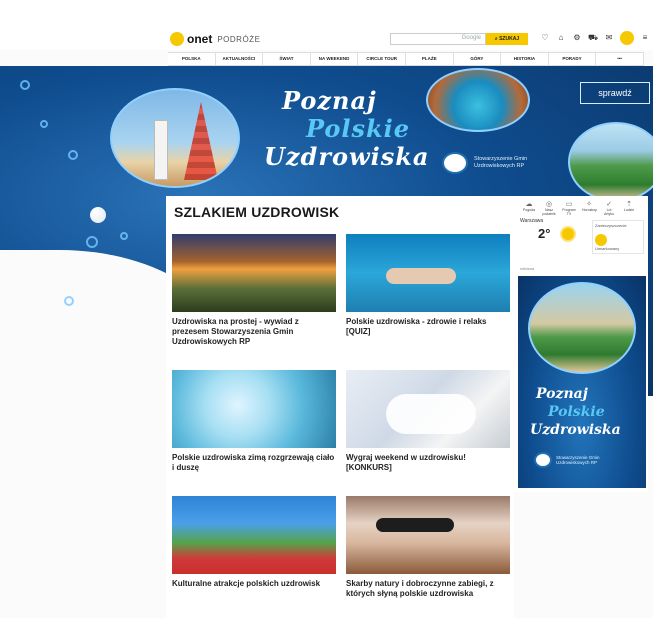 The width and height of the screenshot is (653, 618). What do you see at coordinates (609, 212) in the screenshot?
I see `service-label: Lot Artyku` at bounding box center [609, 212].